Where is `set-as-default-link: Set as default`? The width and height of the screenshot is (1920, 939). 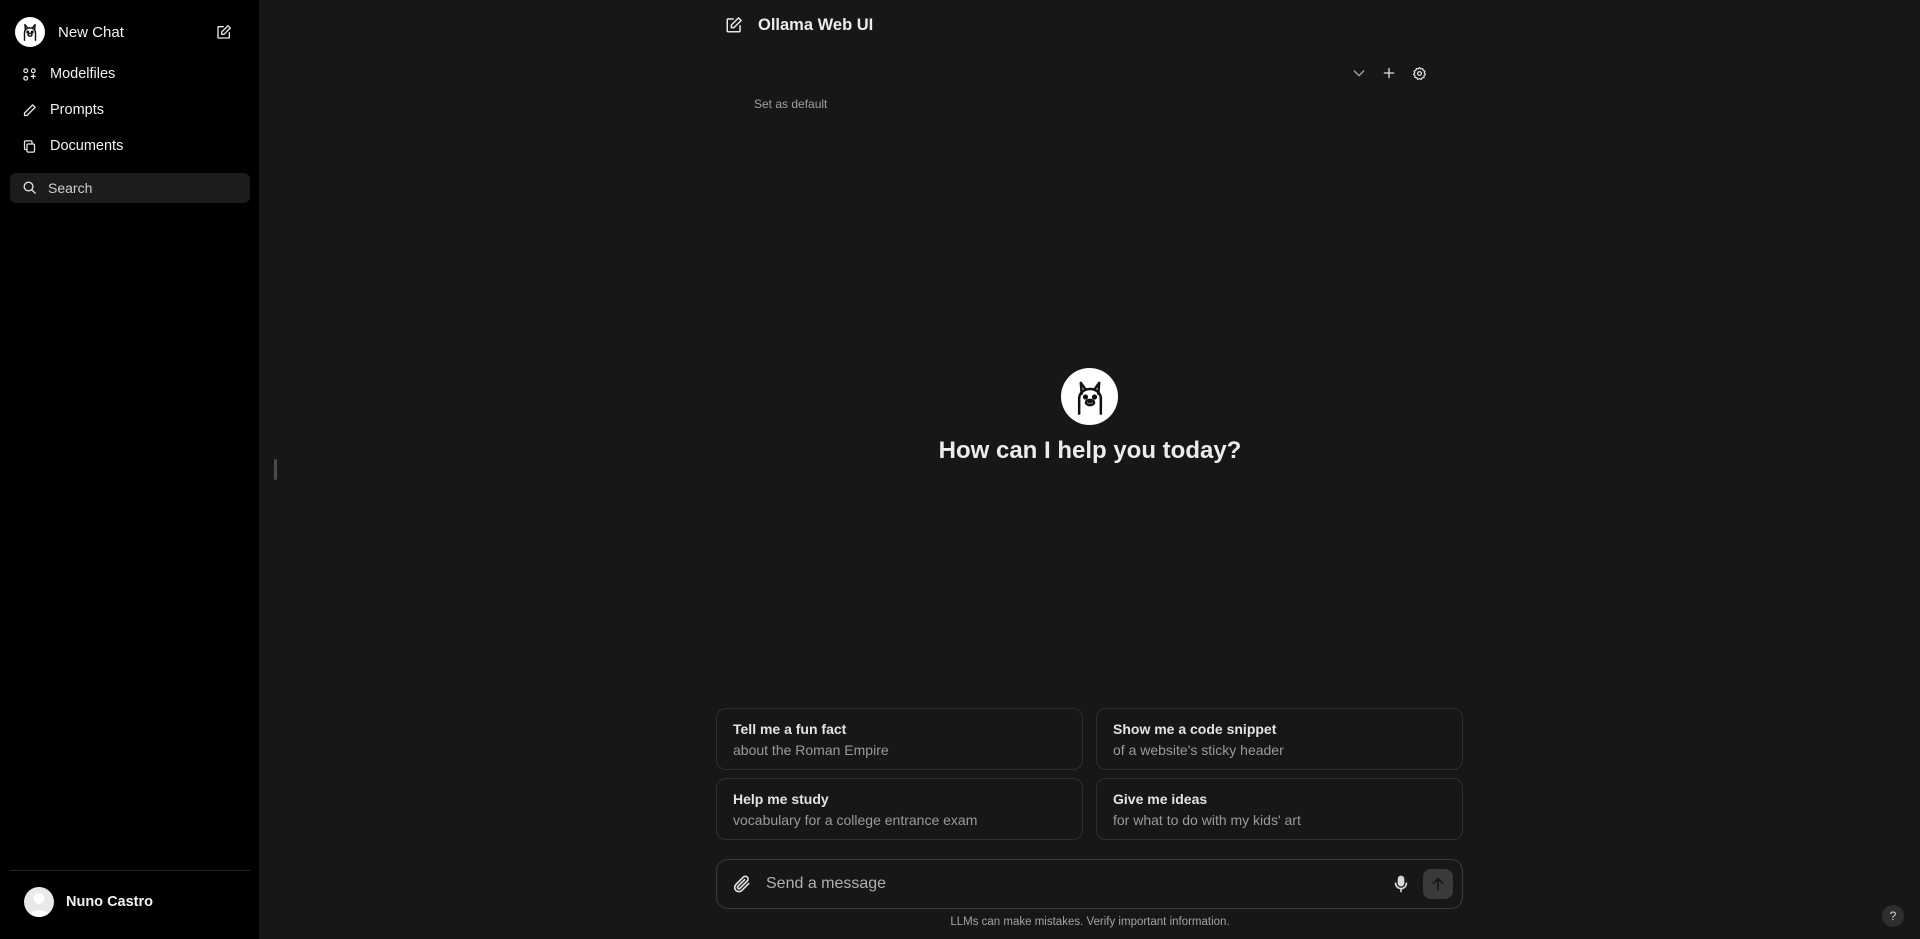 set-as-default-link: Set as default is located at coordinates (790, 104).